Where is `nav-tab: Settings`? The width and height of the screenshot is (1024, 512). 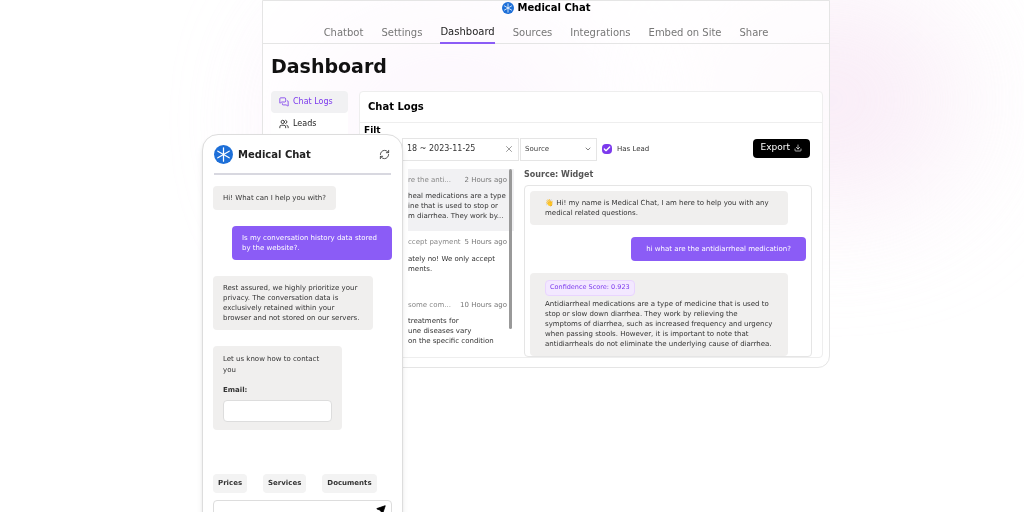
nav-tab: Settings is located at coordinates (402, 31).